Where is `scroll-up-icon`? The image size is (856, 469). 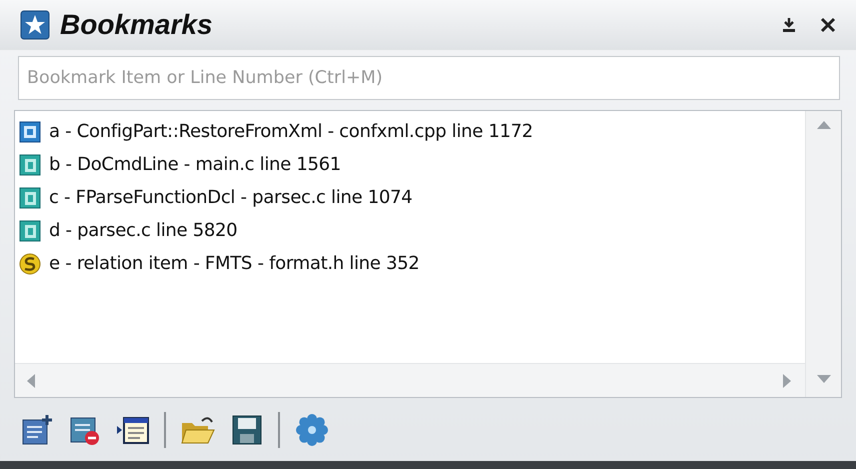
scroll-up-icon is located at coordinates (823, 125).